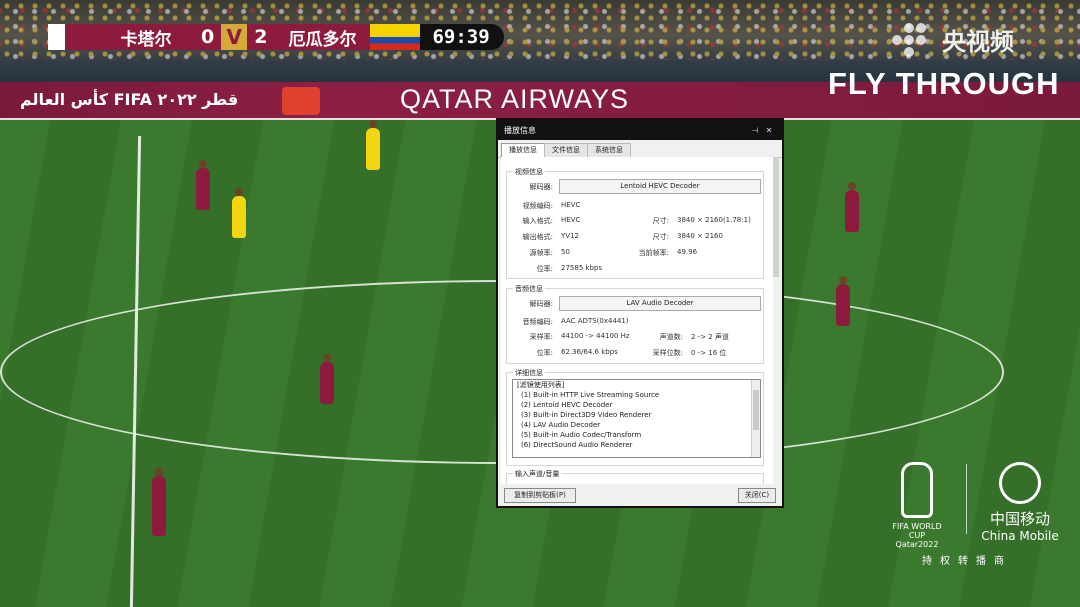 The image size is (1080, 607). I want to click on china-mobile-cn: 中国移动, so click(1019, 519).